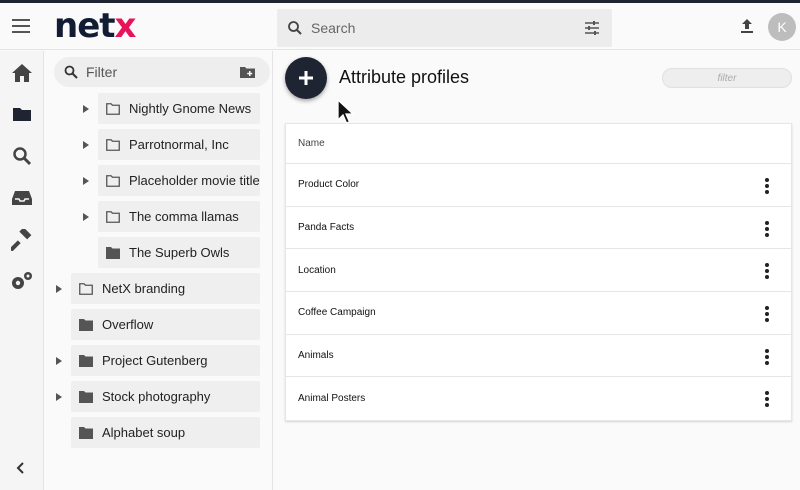  What do you see at coordinates (165, 324) in the screenshot?
I see `folder-tree-item: Overflow` at bounding box center [165, 324].